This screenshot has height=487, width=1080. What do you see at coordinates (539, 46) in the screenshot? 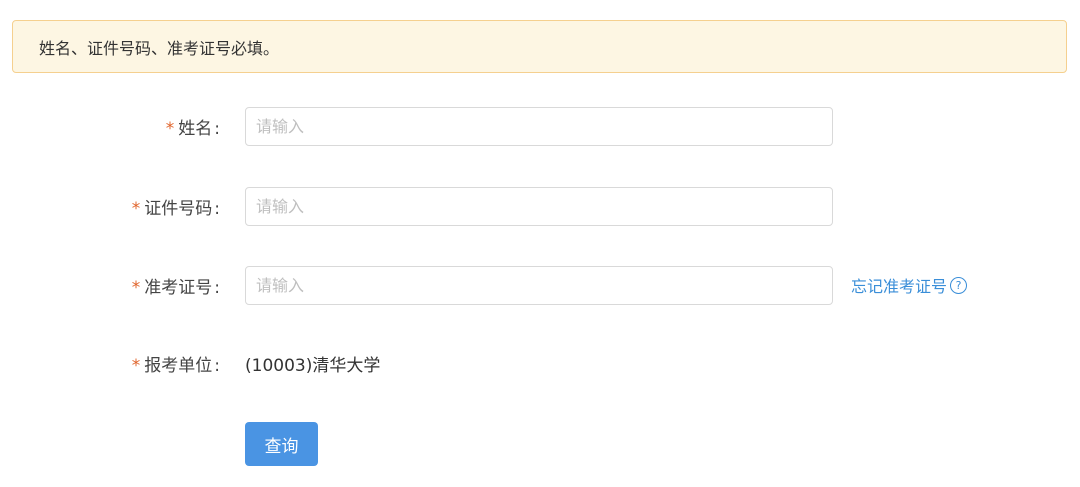
I see `required-fields-notice: 姓名、证件号码、准考证号必填。` at bounding box center [539, 46].